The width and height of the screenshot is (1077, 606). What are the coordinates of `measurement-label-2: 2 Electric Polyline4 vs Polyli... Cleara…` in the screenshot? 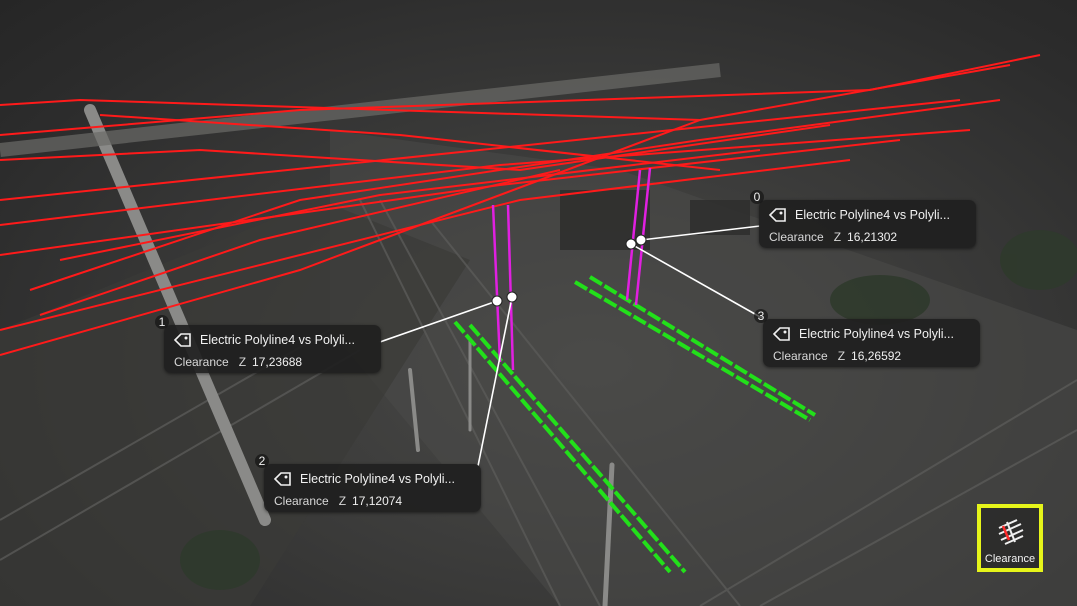 It's located at (368, 483).